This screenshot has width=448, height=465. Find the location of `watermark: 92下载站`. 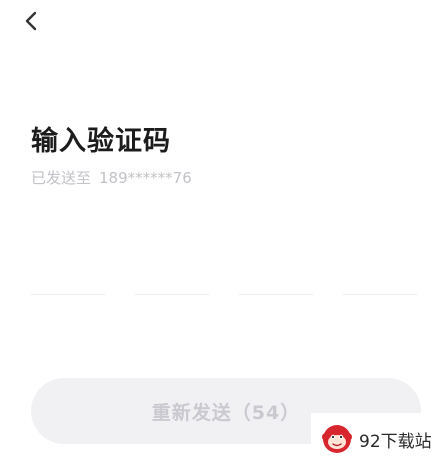

watermark: 92下载站 is located at coordinates (379, 439).